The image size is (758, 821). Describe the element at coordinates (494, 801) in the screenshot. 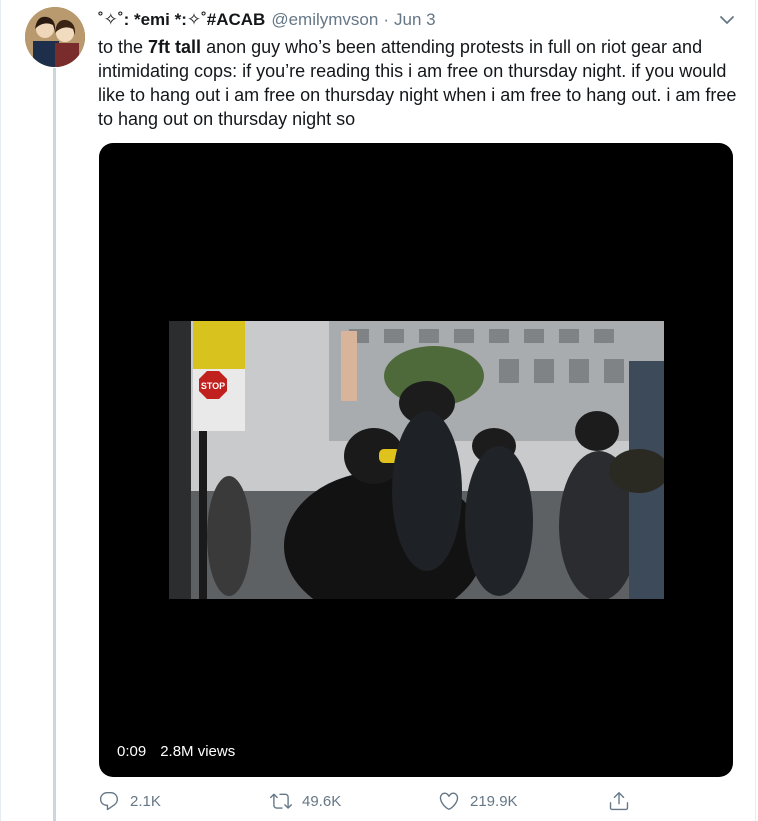

I see `like-count: 219.9K` at that location.